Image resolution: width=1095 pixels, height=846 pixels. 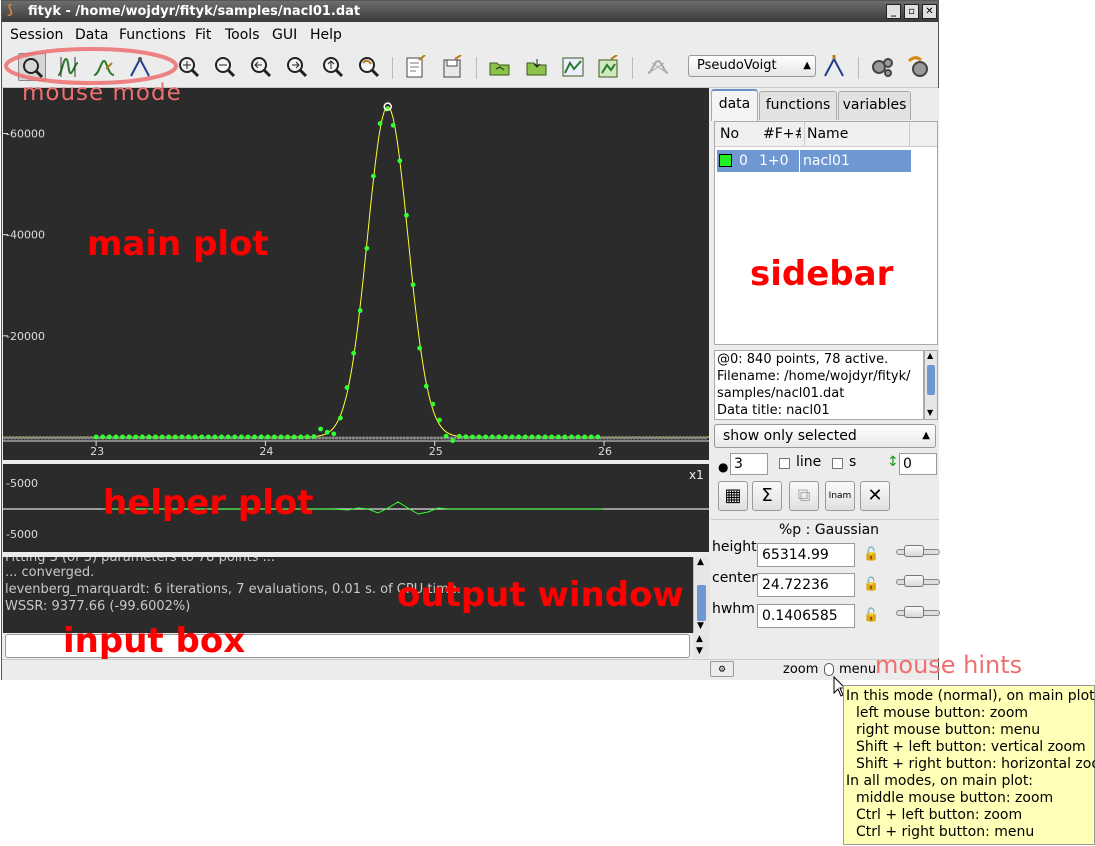 I want to click on add-function-icon, so click(x=834, y=67).